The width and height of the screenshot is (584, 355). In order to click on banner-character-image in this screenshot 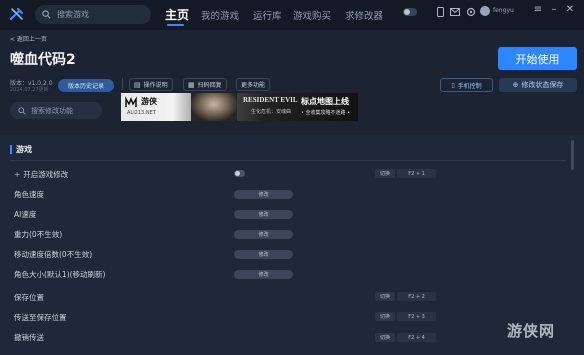, I will do `click(214, 107)`.